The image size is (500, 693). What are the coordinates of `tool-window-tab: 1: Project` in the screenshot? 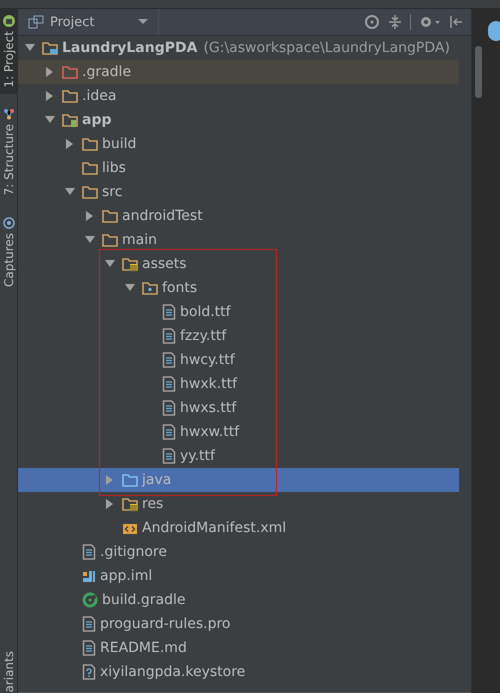 It's located at (8, 51).